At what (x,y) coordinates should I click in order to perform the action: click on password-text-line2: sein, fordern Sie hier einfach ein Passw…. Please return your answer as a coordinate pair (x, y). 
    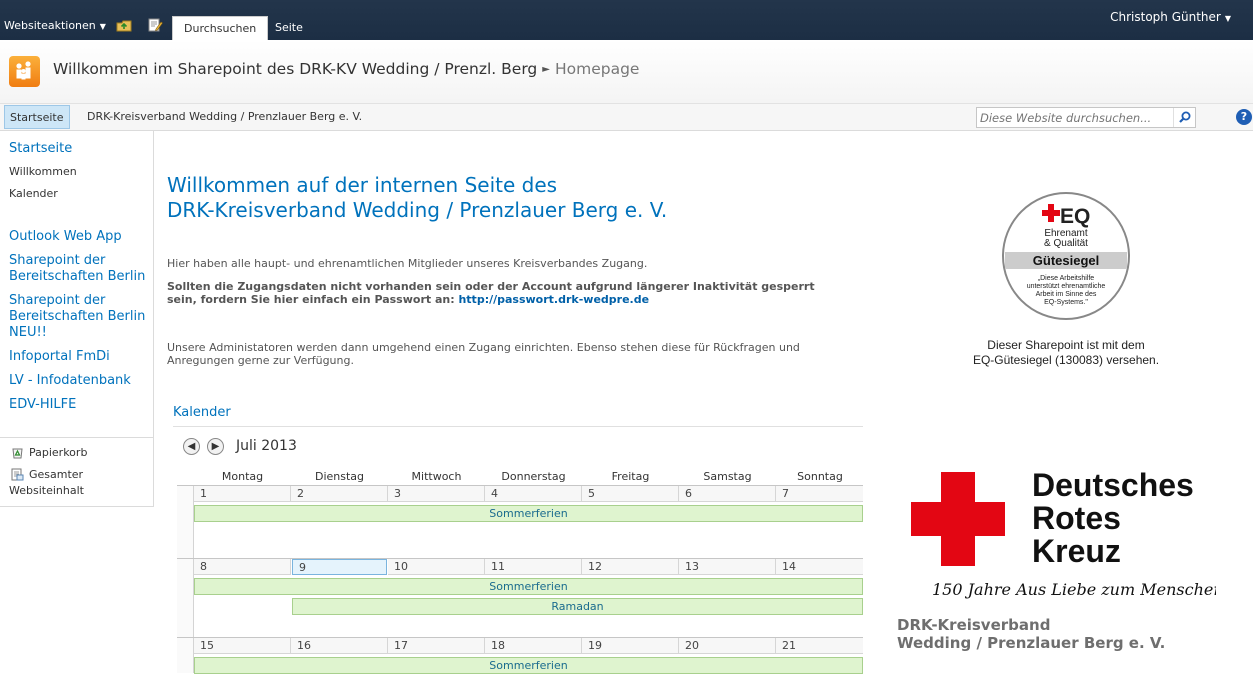
    Looking at the image, I should click on (491, 299).